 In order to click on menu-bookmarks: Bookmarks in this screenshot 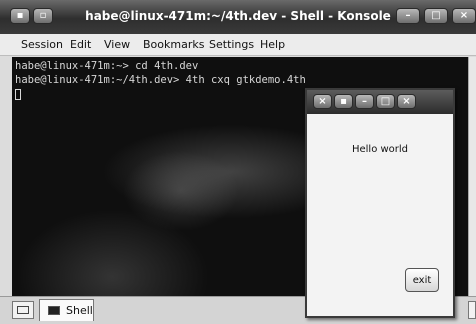, I will do `click(173, 44)`.